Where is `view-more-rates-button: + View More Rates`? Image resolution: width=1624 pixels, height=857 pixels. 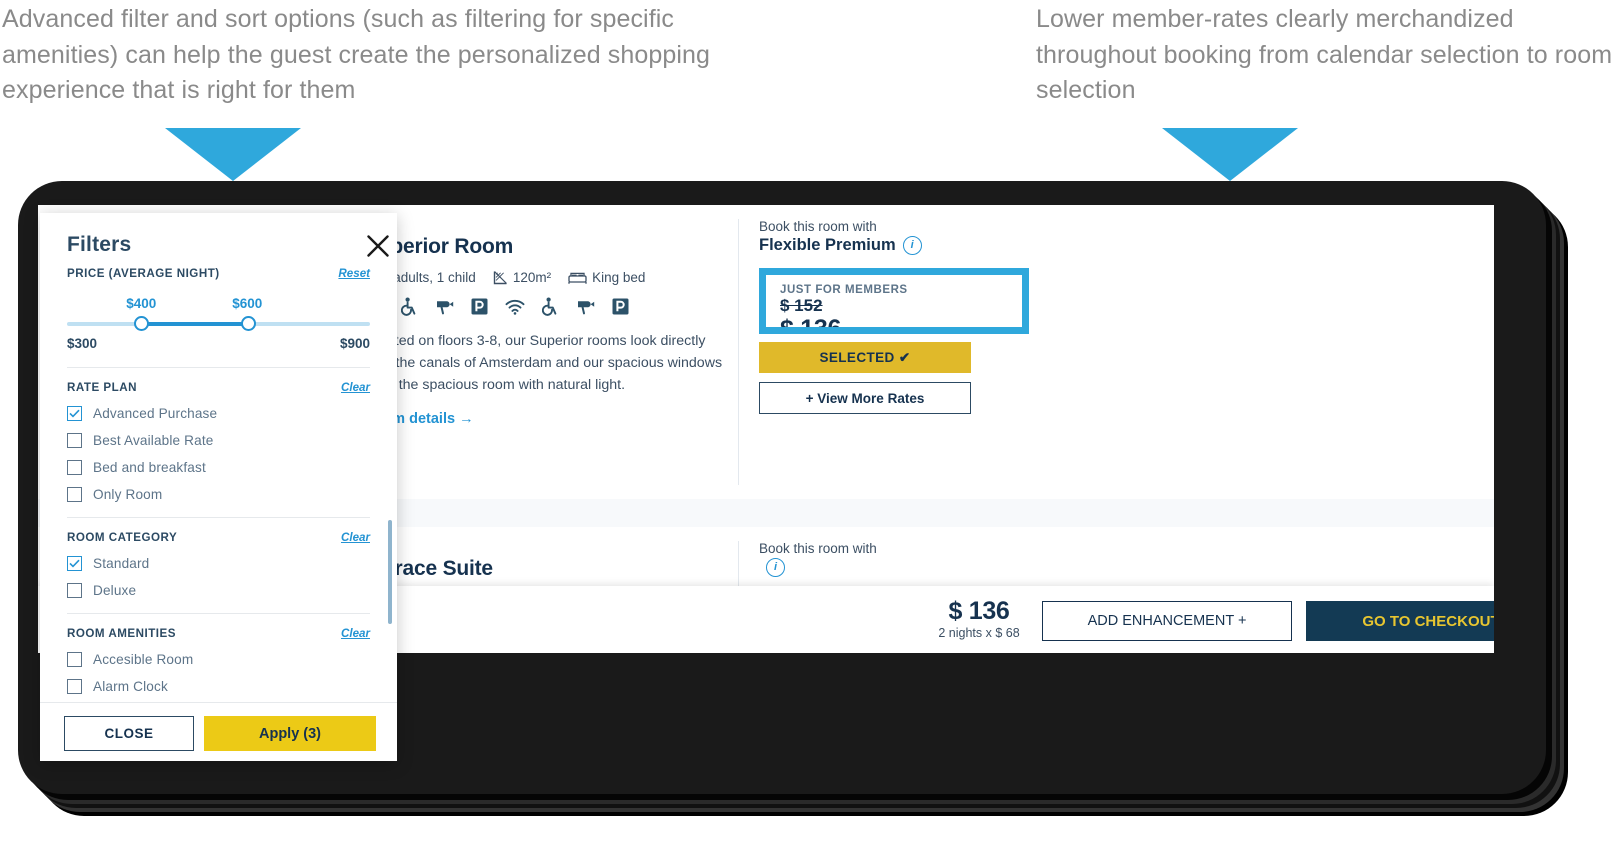
view-more-rates-button: + View More Rates is located at coordinates (865, 398).